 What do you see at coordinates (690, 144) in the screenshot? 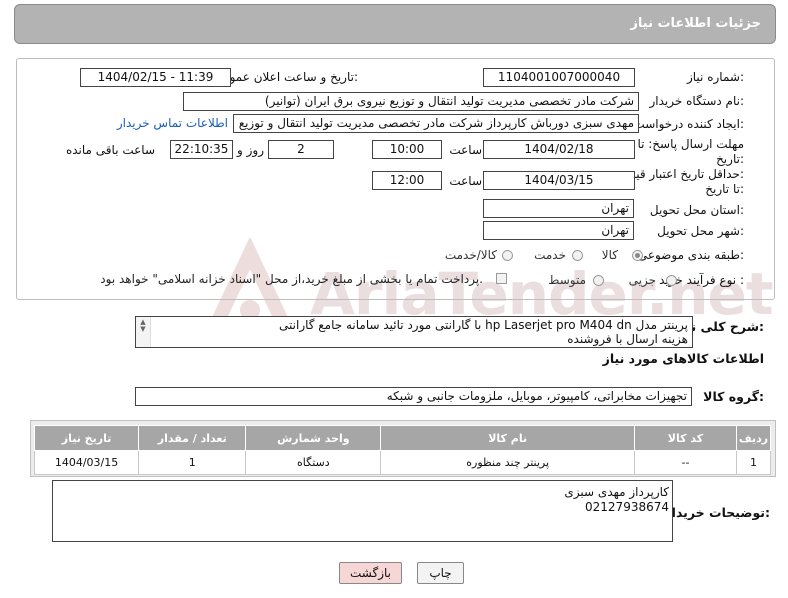
I see `reply-deadline-label: مهلت ارسال پاسخ: تا` at bounding box center [690, 144].